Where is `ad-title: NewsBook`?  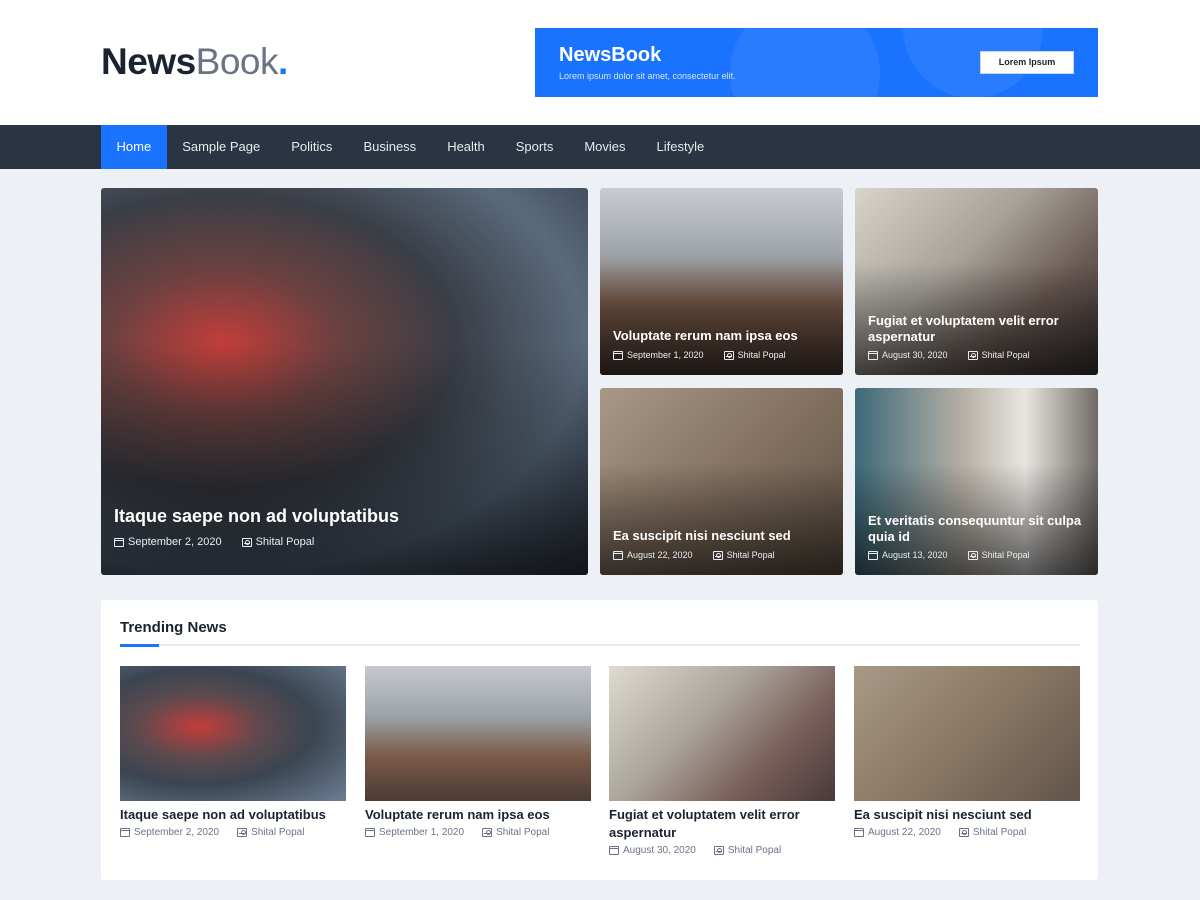
ad-title: NewsBook is located at coordinates (610, 55).